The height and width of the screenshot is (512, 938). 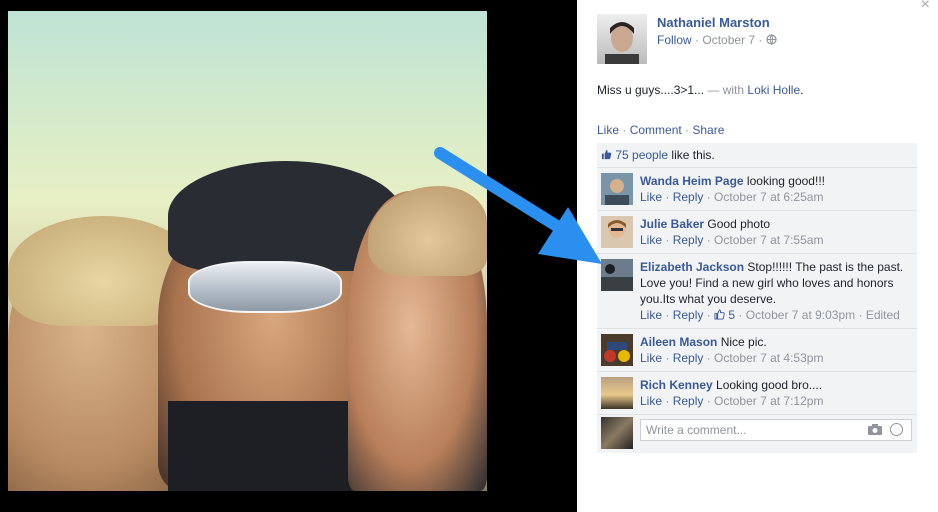 I want to click on like-post-button: Like, so click(x=608, y=130).